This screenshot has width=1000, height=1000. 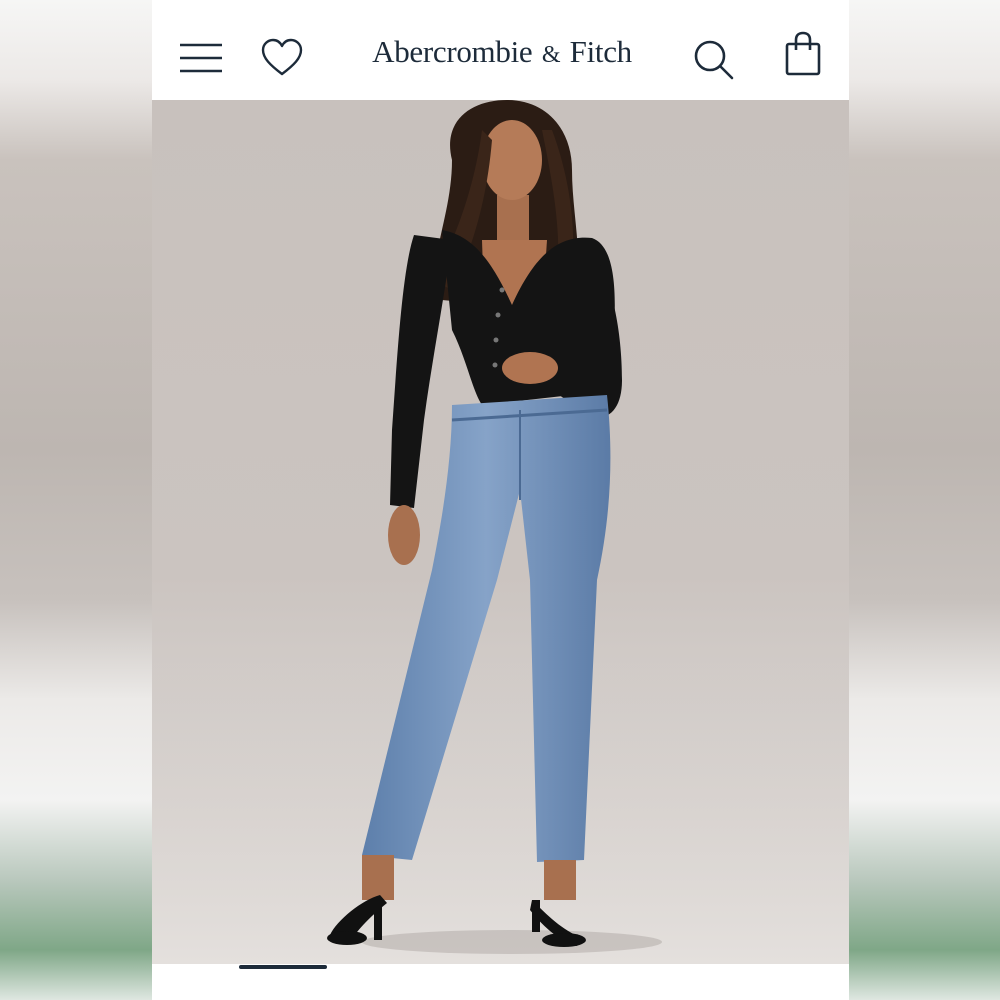 I want to click on brand-ampersand: &, so click(x=551, y=55).